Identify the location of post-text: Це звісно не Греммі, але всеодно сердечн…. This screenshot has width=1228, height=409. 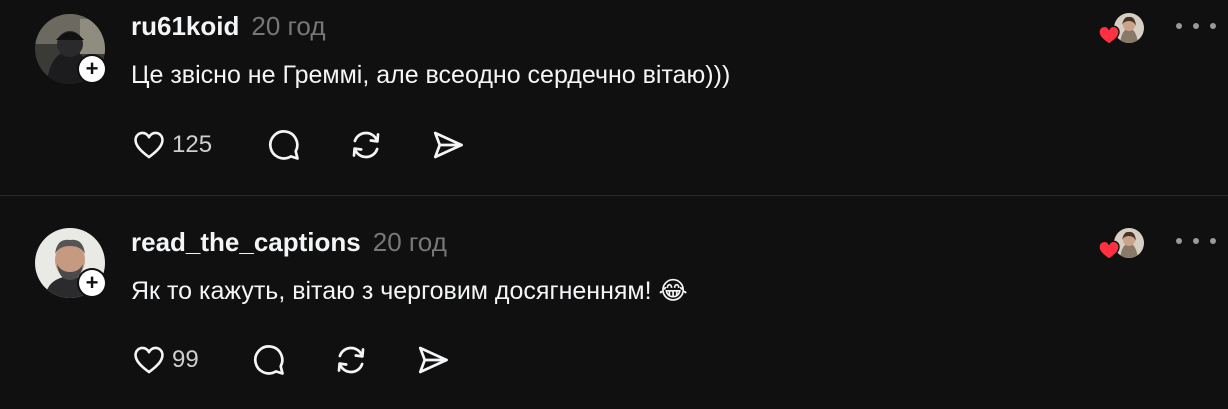
(431, 75).